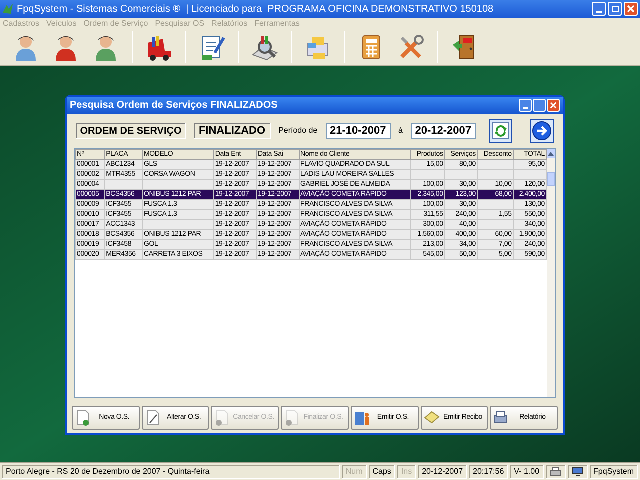  I want to click on status-time: 20:17:56, so click(488, 471).